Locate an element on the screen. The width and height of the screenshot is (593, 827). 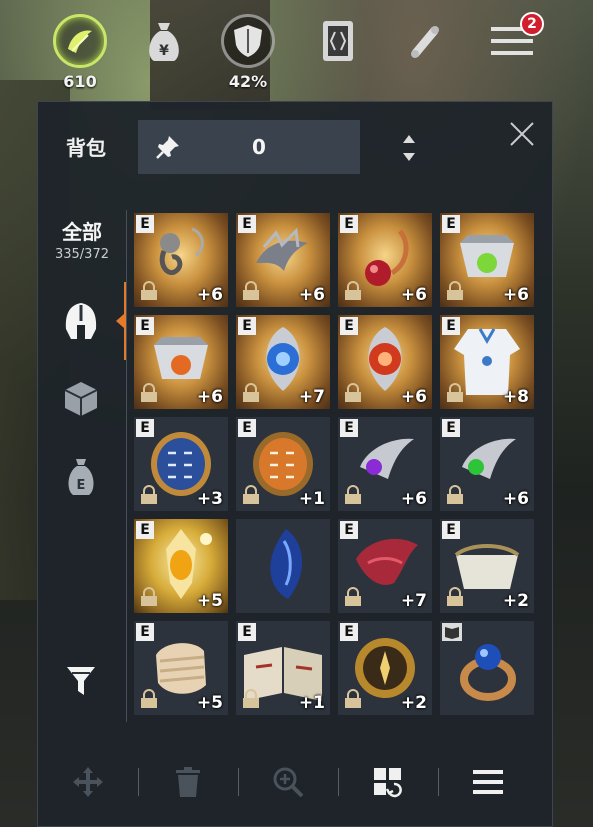
sort-button is located at coordinates (409, 148).